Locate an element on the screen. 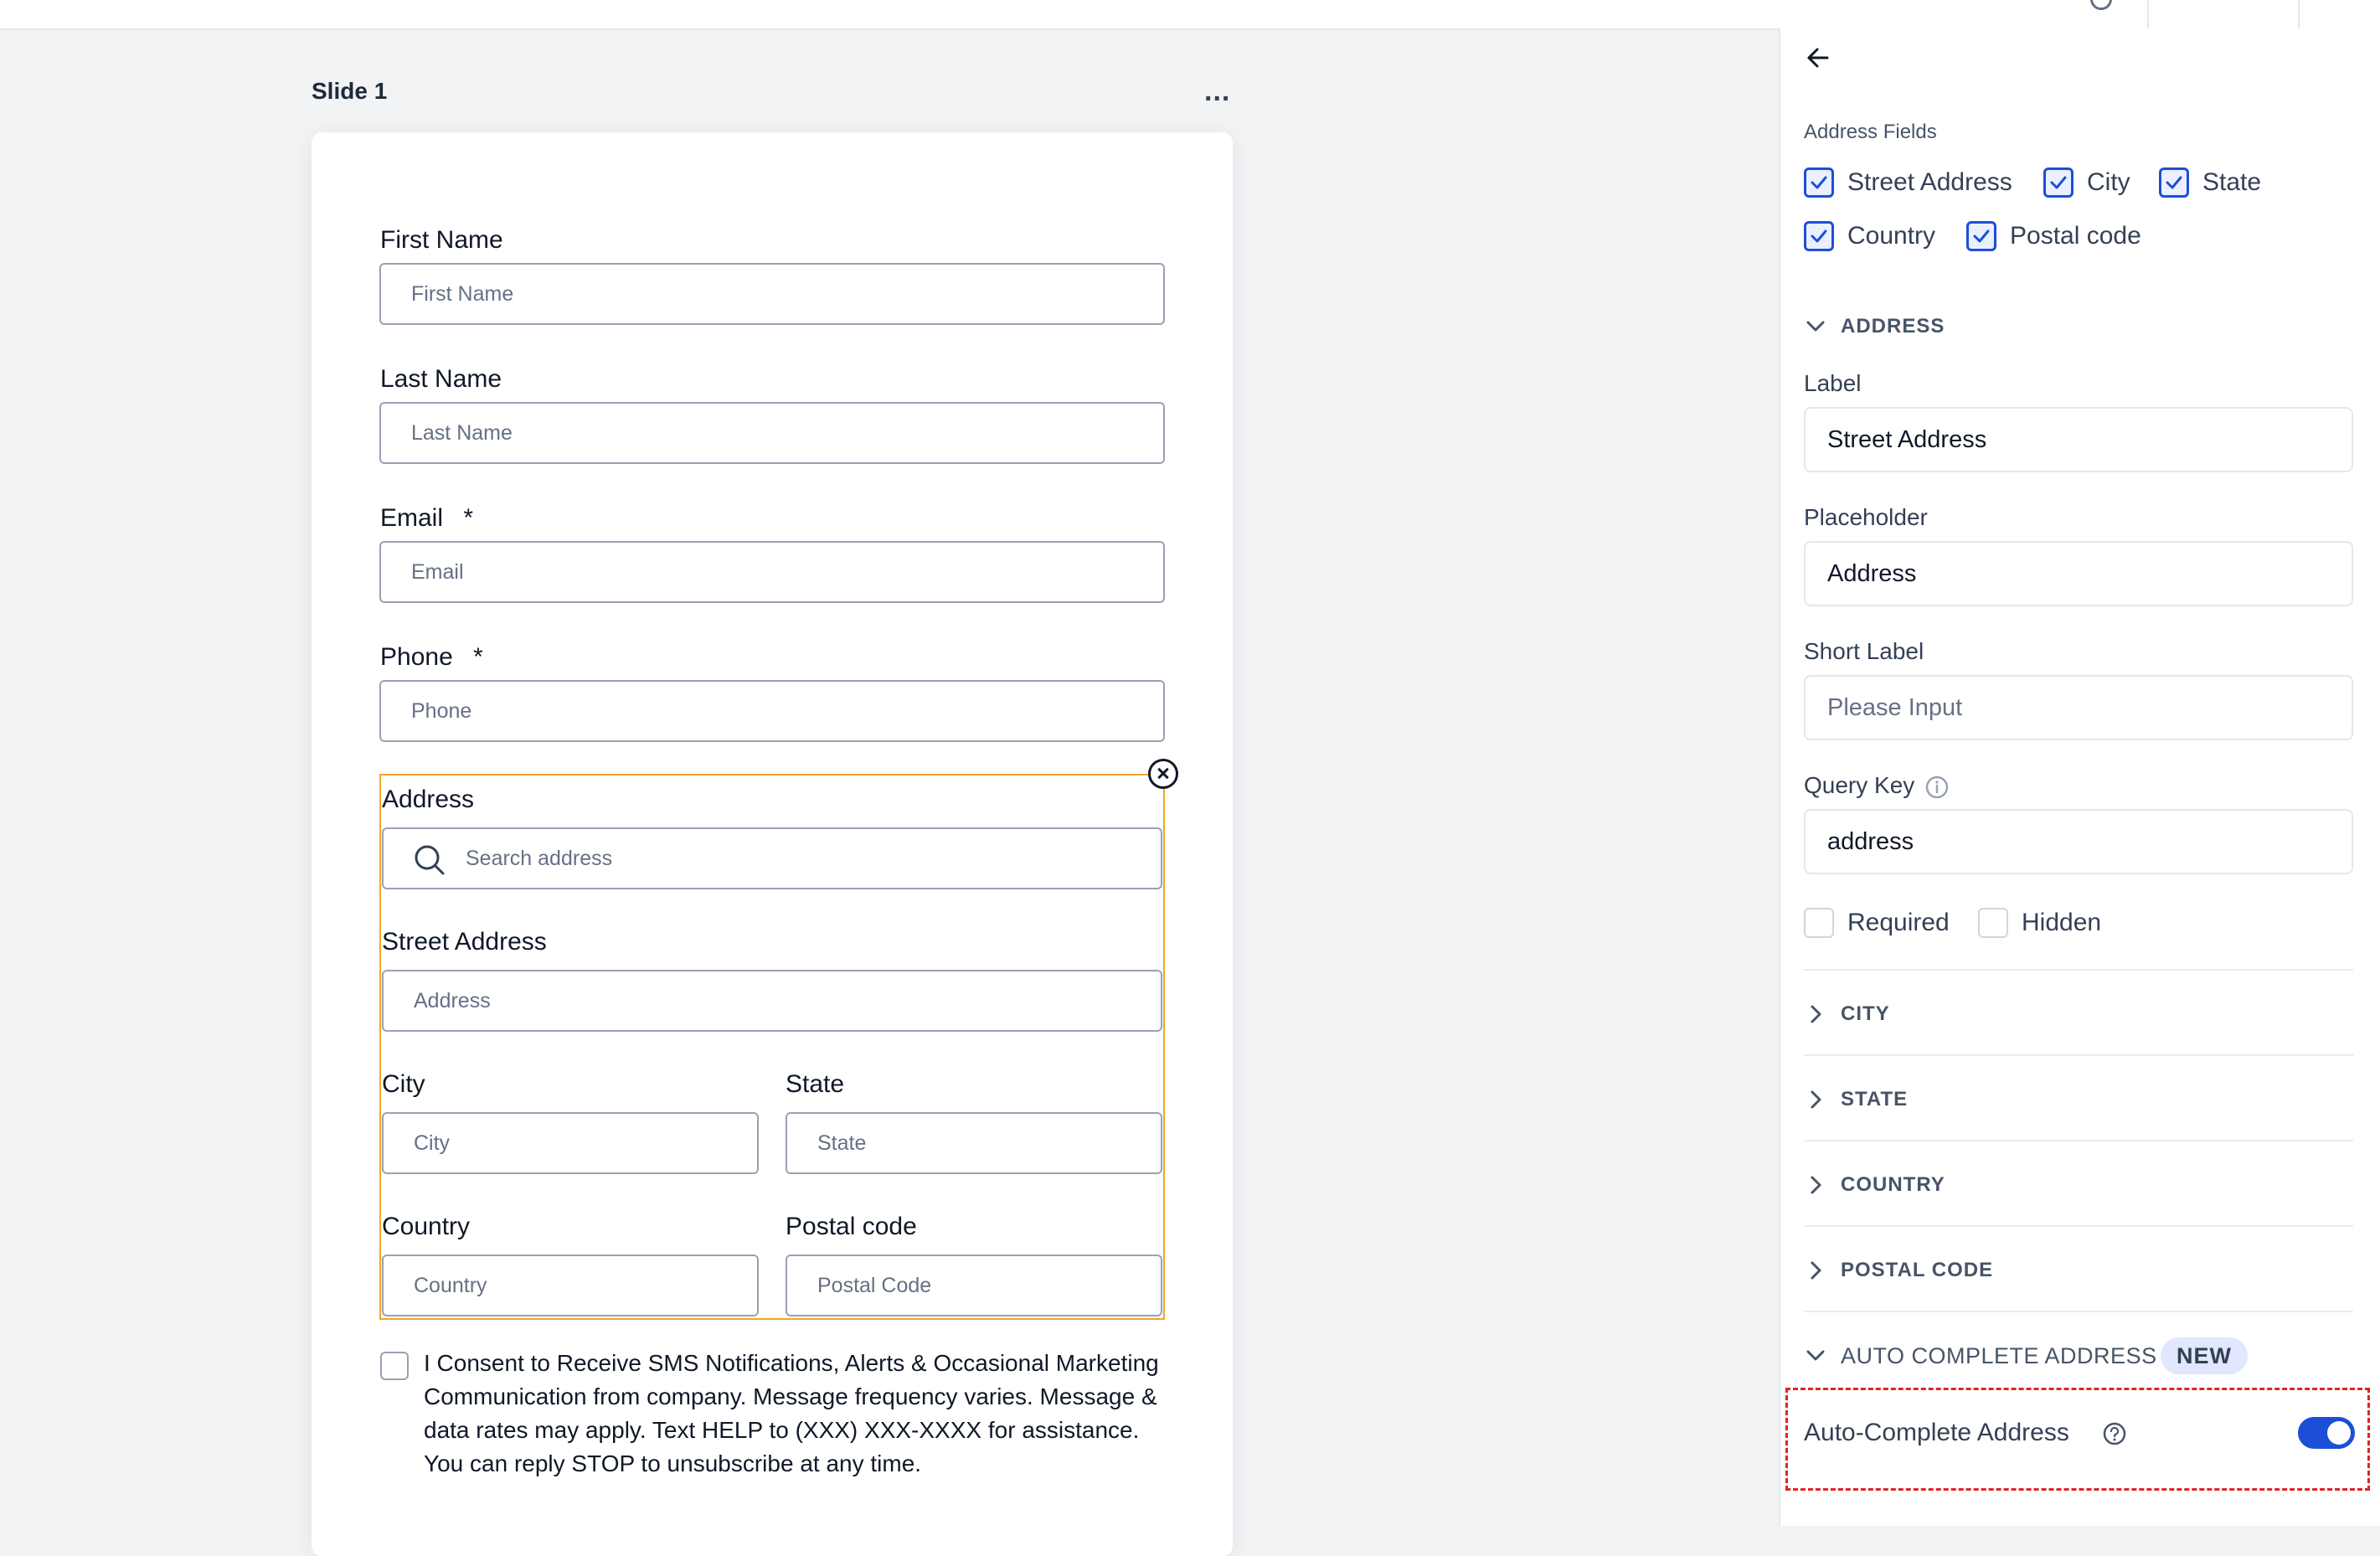 This screenshot has height=1556, width=2380. city-input is located at coordinates (570, 1143).